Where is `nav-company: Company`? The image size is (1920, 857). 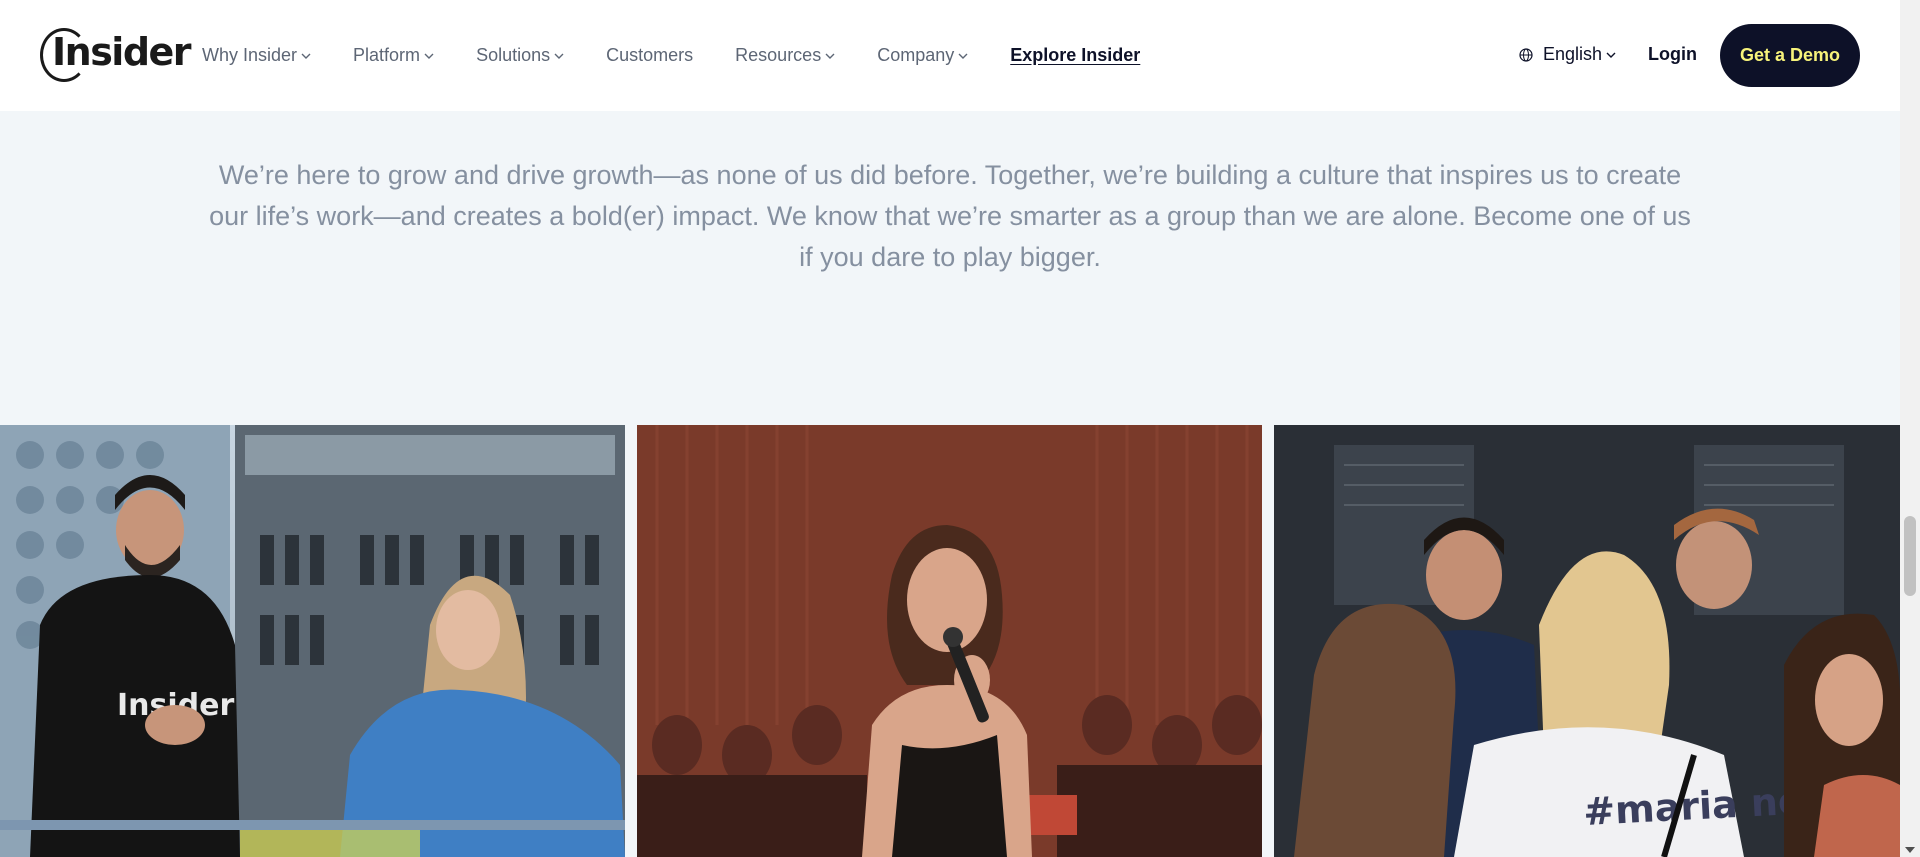 nav-company: Company is located at coordinates (922, 55).